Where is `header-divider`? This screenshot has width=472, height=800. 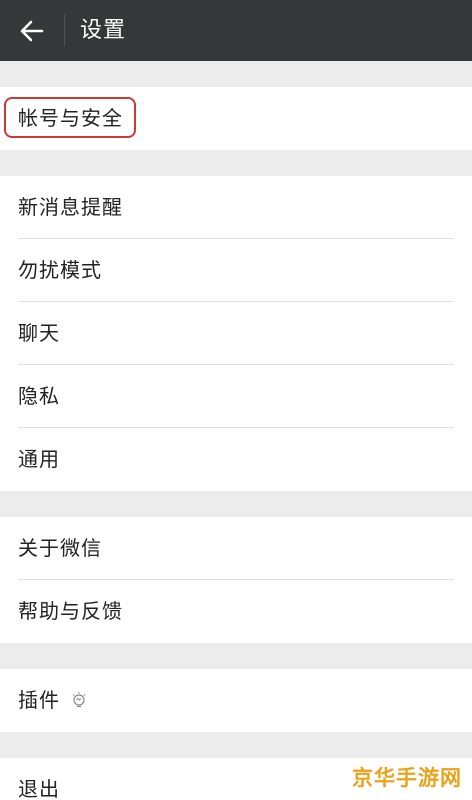
header-divider is located at coordinates (64, 30).